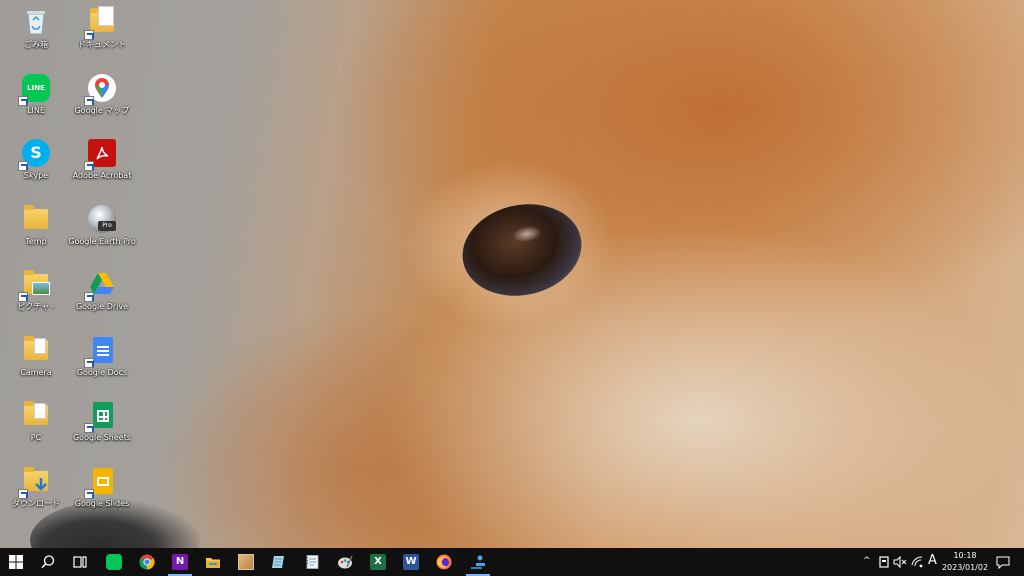 The height and width of the screenshot is (576, 1024). I want to click on desktop-icon-downloads: ダウンロード, so click(36, 491).